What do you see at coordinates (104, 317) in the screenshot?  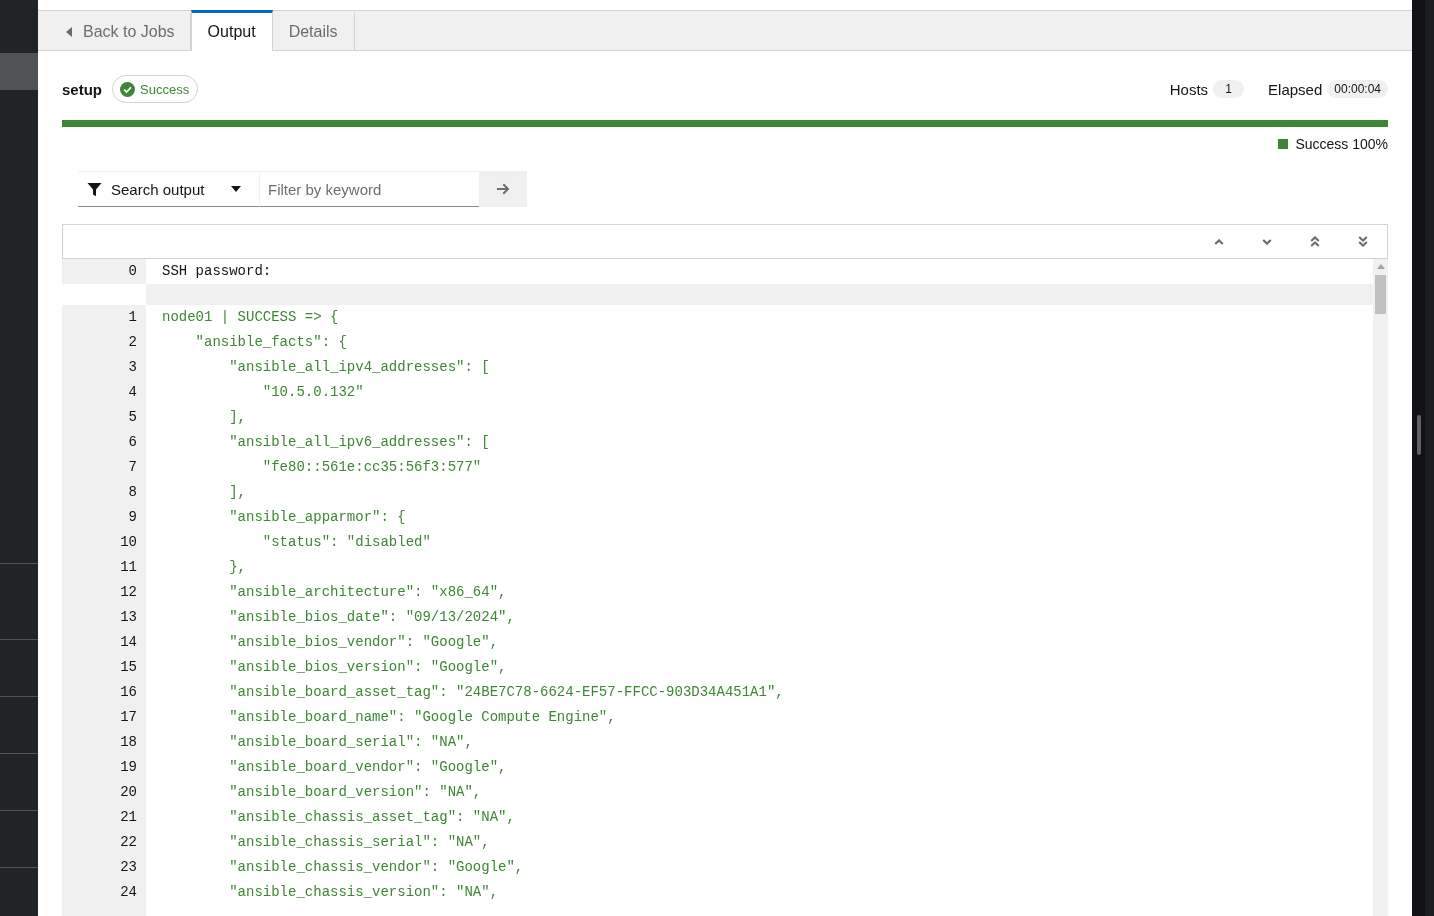 I see `line-number: 1` at bounding box center [104, 317].